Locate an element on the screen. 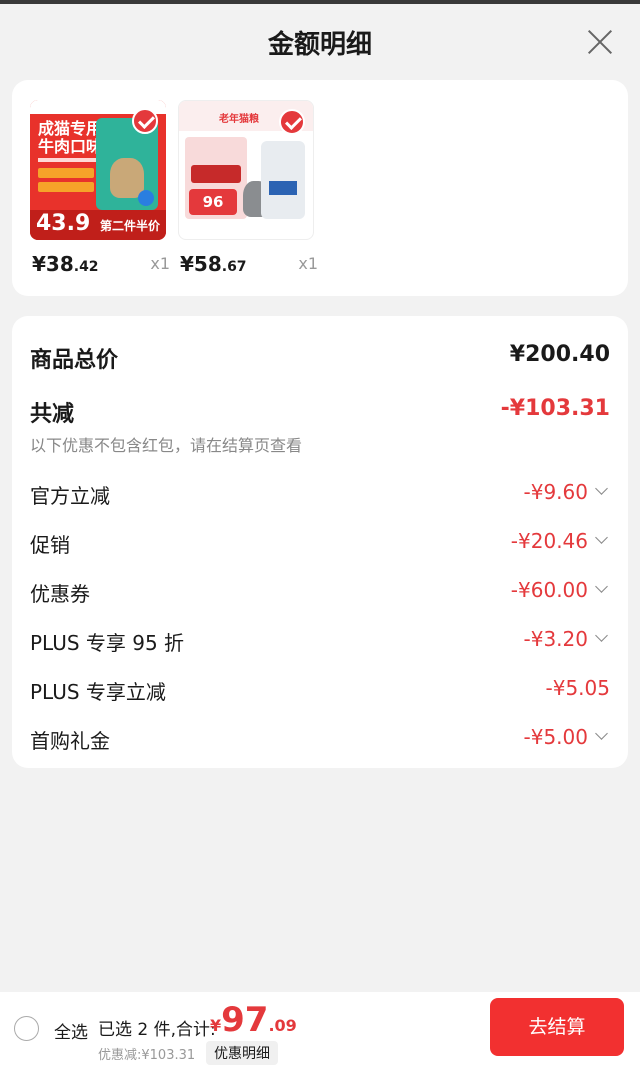  discount-label: 官方立减 is located at coordinates (70, 496).